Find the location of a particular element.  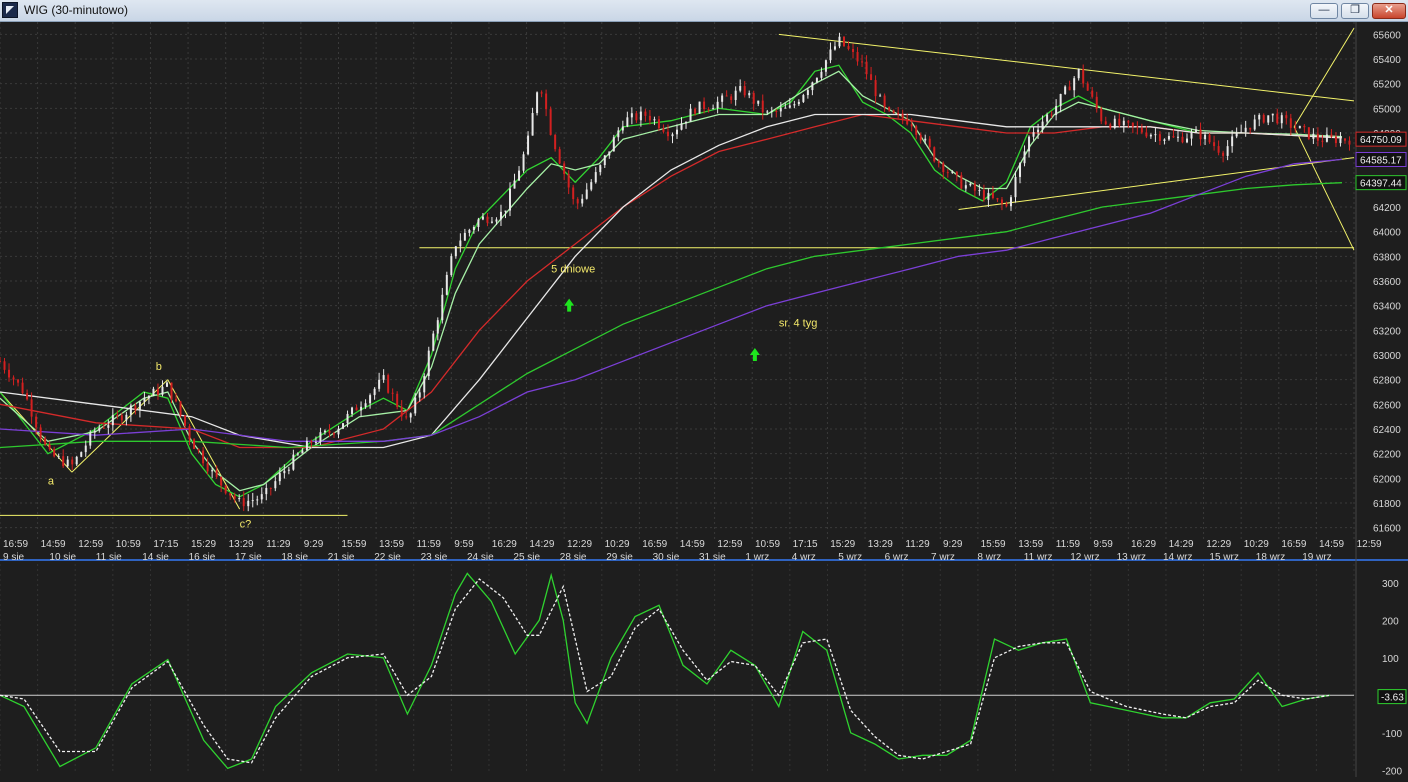

close-button: ✕ is located at coordinates (1389, 11).